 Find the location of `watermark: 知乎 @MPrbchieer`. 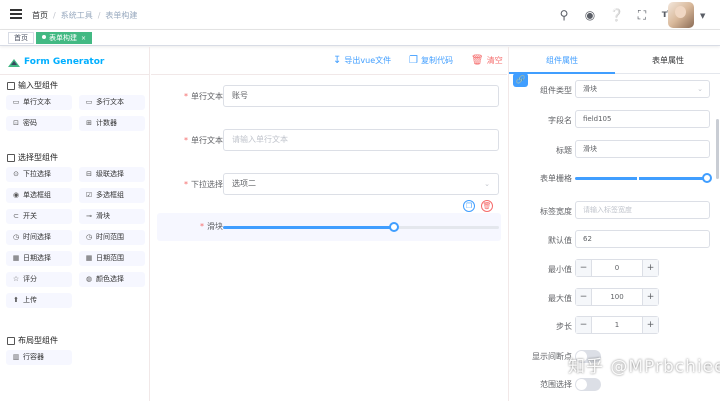

watermark: 知乎 @MPrbchieer is located at coordinates (644, 367).